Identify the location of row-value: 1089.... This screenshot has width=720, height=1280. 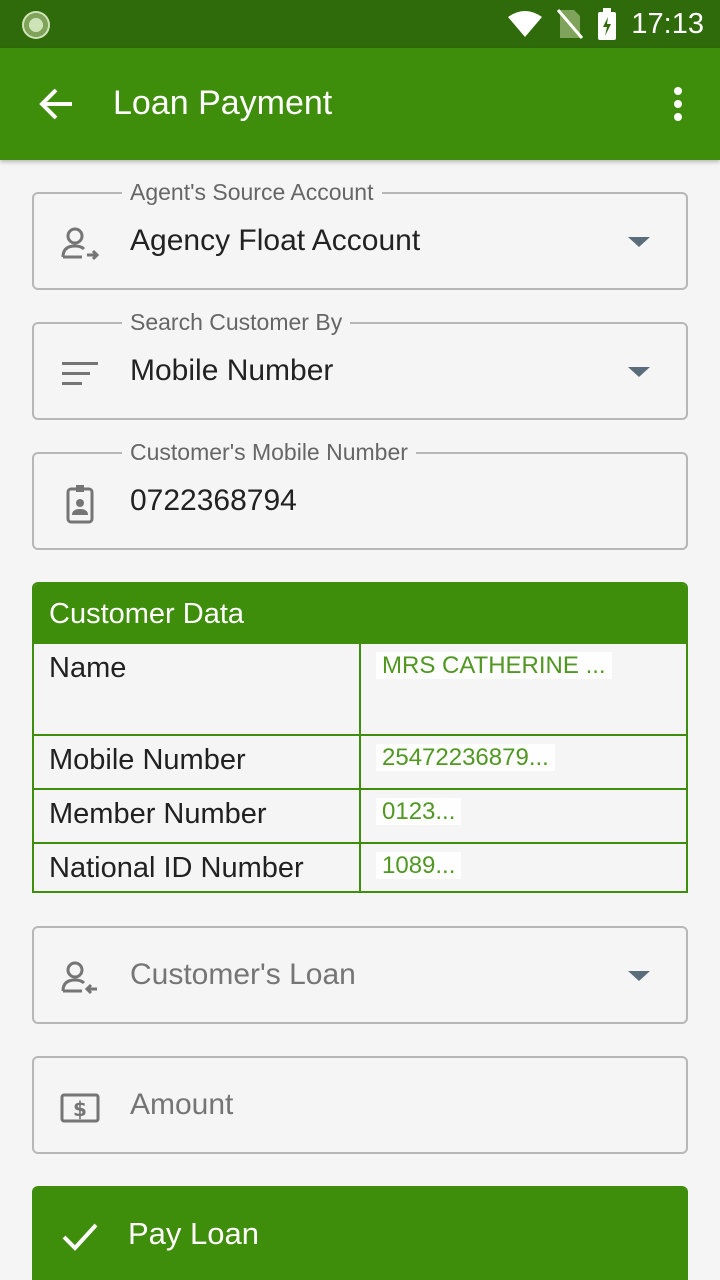
(523, 866).